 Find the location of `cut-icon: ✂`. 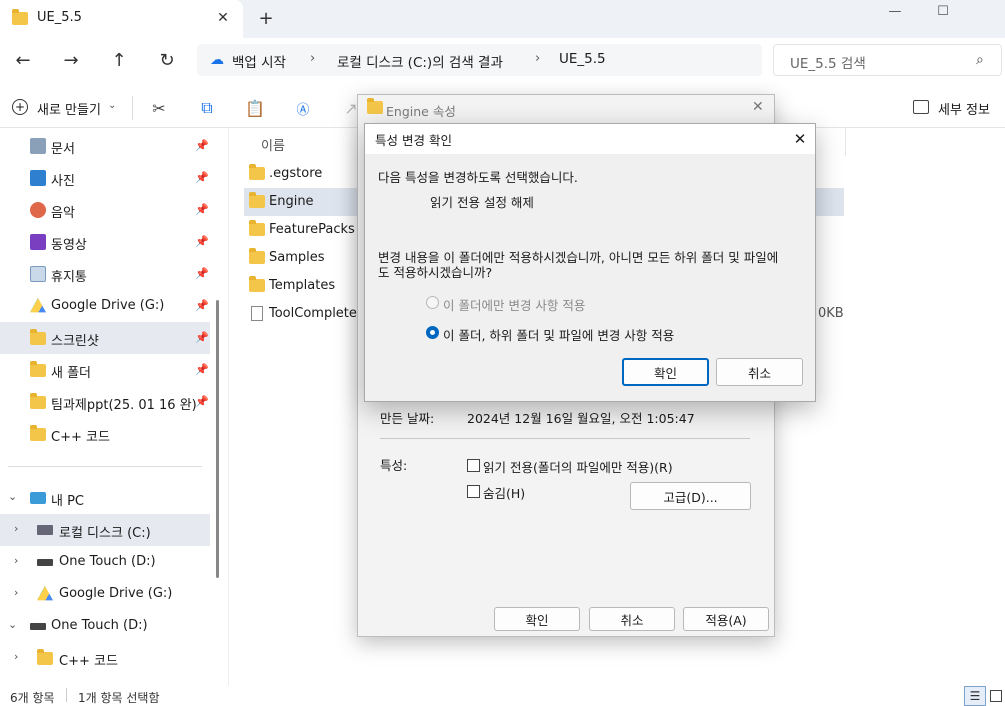

cut-icon: ✂ is located at coordinates (159, 108).